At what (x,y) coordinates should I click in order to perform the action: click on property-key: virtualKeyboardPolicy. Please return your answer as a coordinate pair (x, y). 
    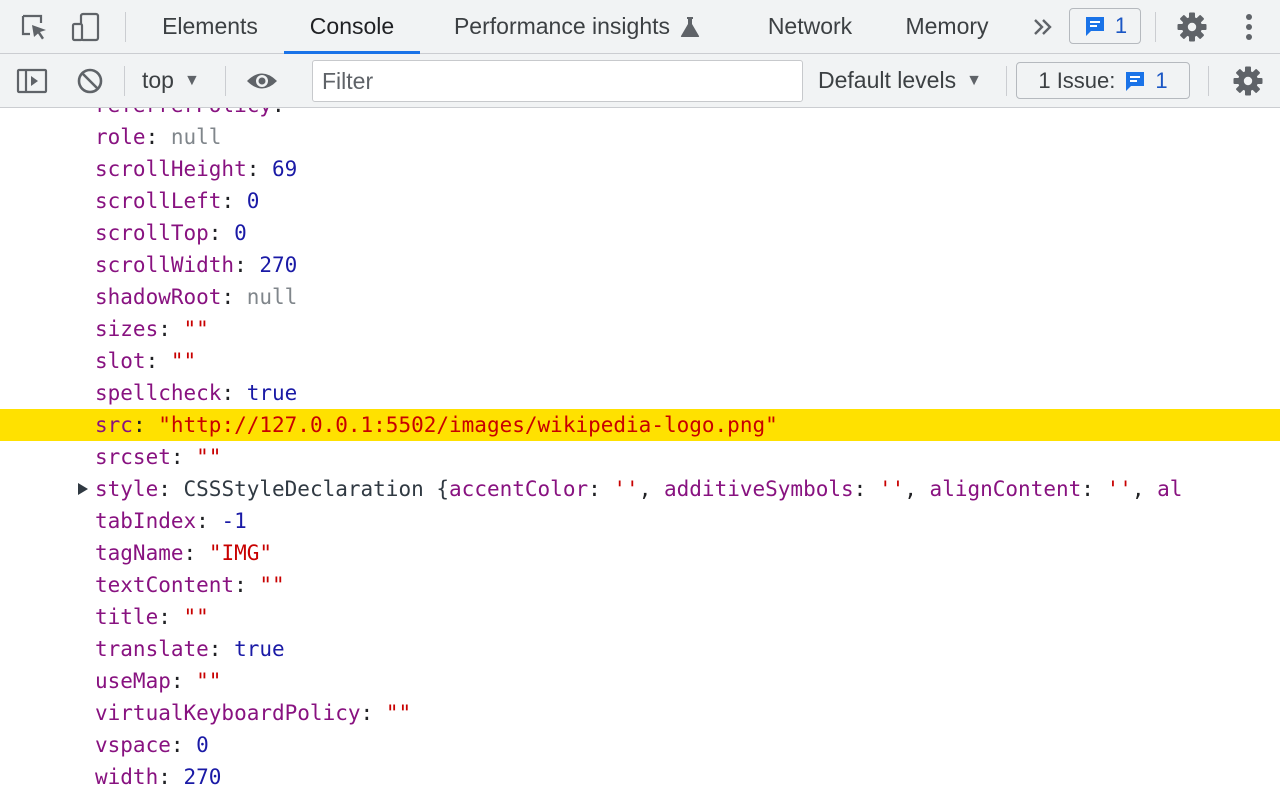
    Looking at the image, I should click on (228, 713).